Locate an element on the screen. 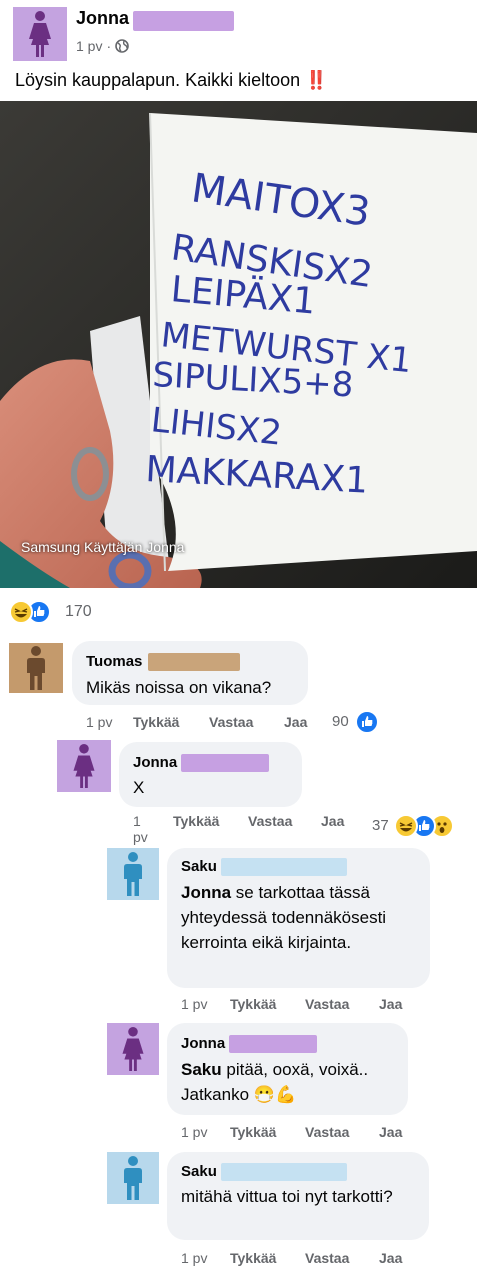  comment-reaction-count: 37 is located at coordinates (380, 825).